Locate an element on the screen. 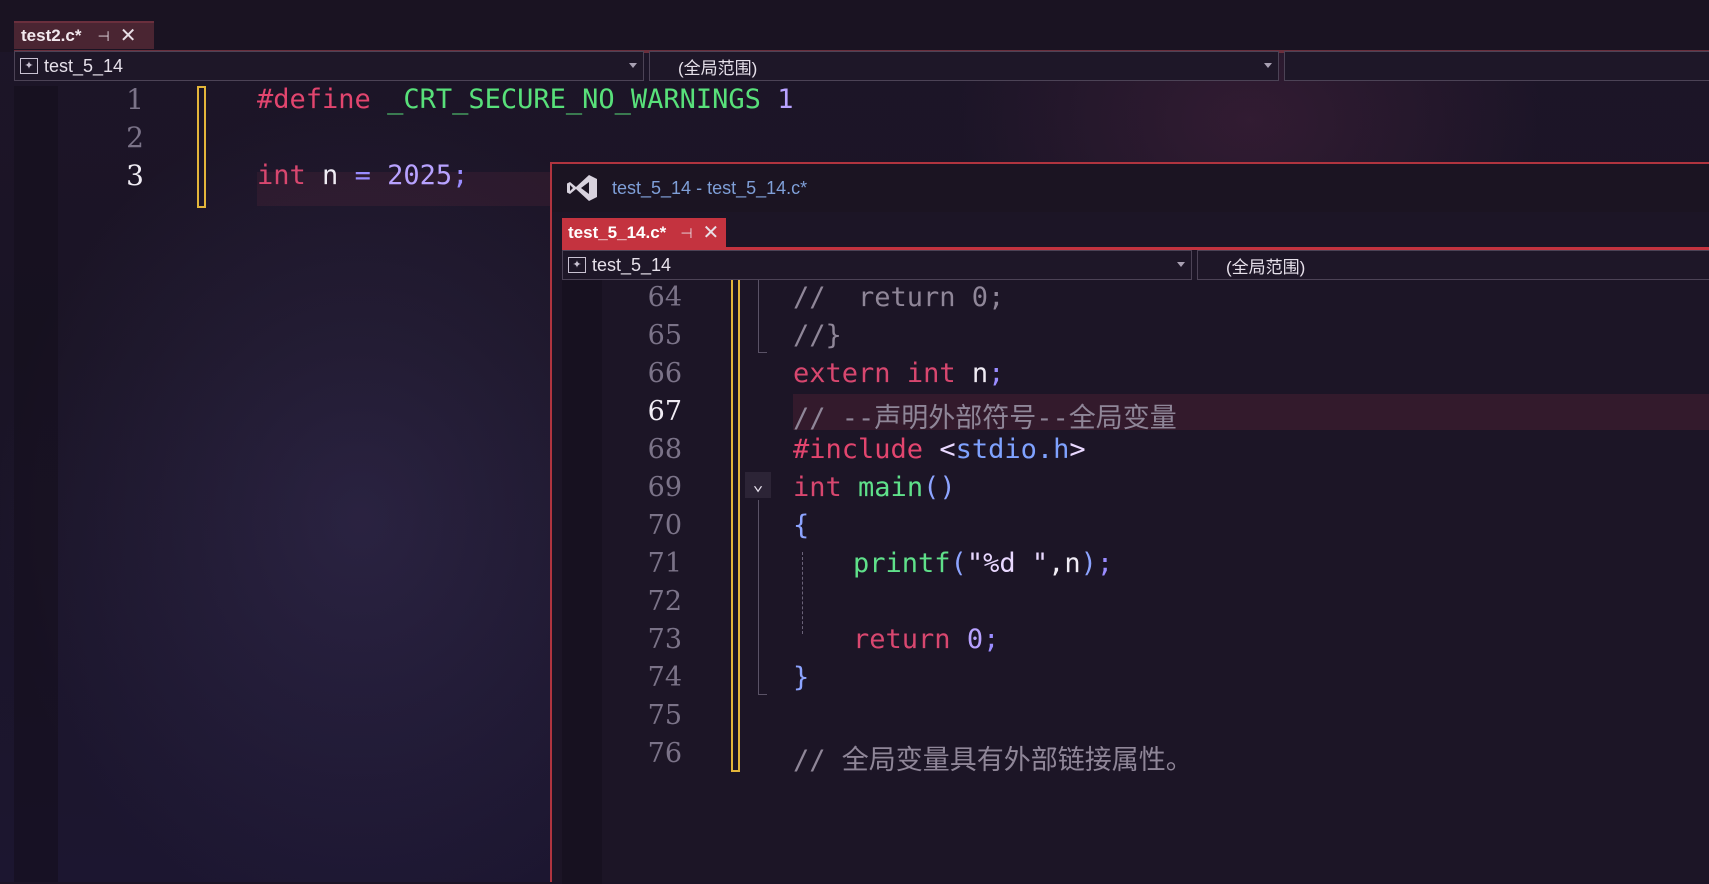 Image resolution: width=1709 pixels, height=884 pixels. code-line-65: //} is located at coordinates (817, 335).